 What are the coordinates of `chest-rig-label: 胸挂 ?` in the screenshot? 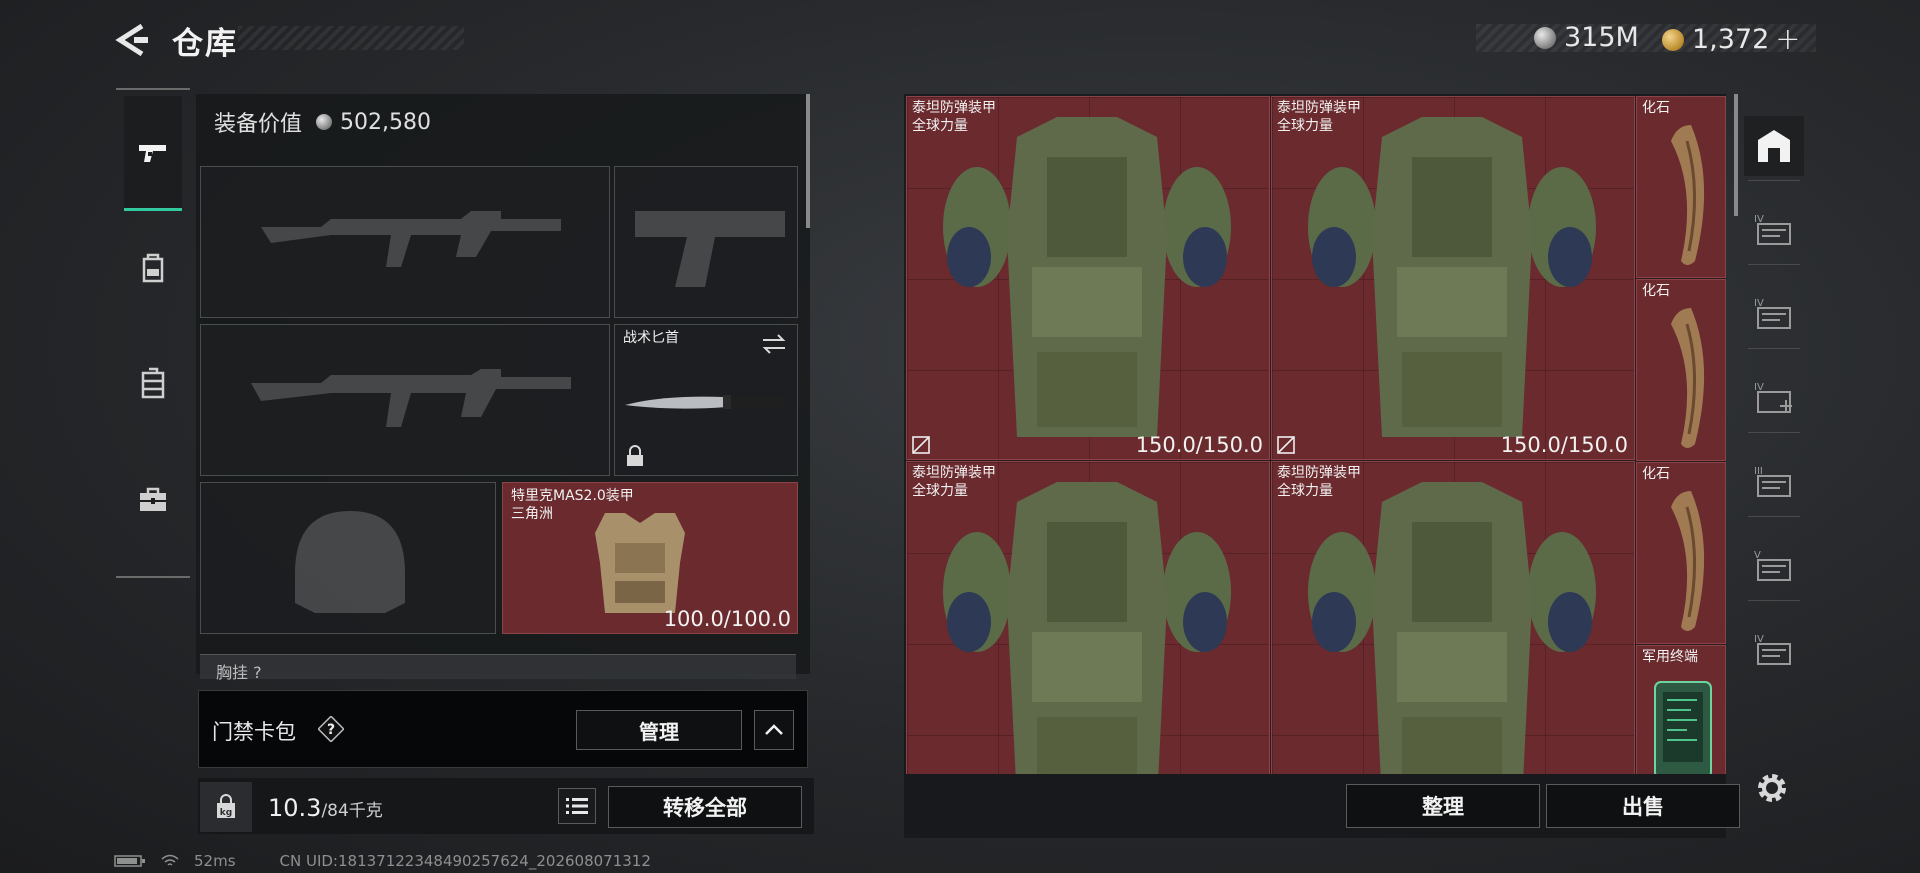 It's located at (239, 672).